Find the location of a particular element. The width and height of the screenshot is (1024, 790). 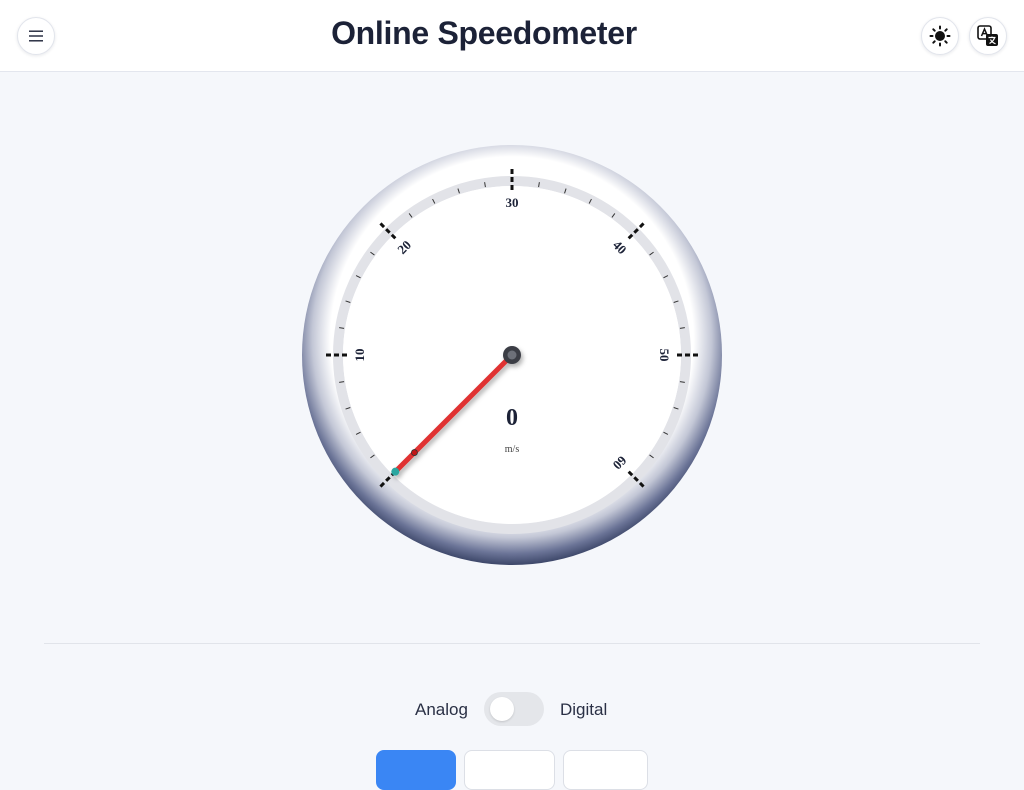

digital-label: Digital is located at coordinates (584, 709).